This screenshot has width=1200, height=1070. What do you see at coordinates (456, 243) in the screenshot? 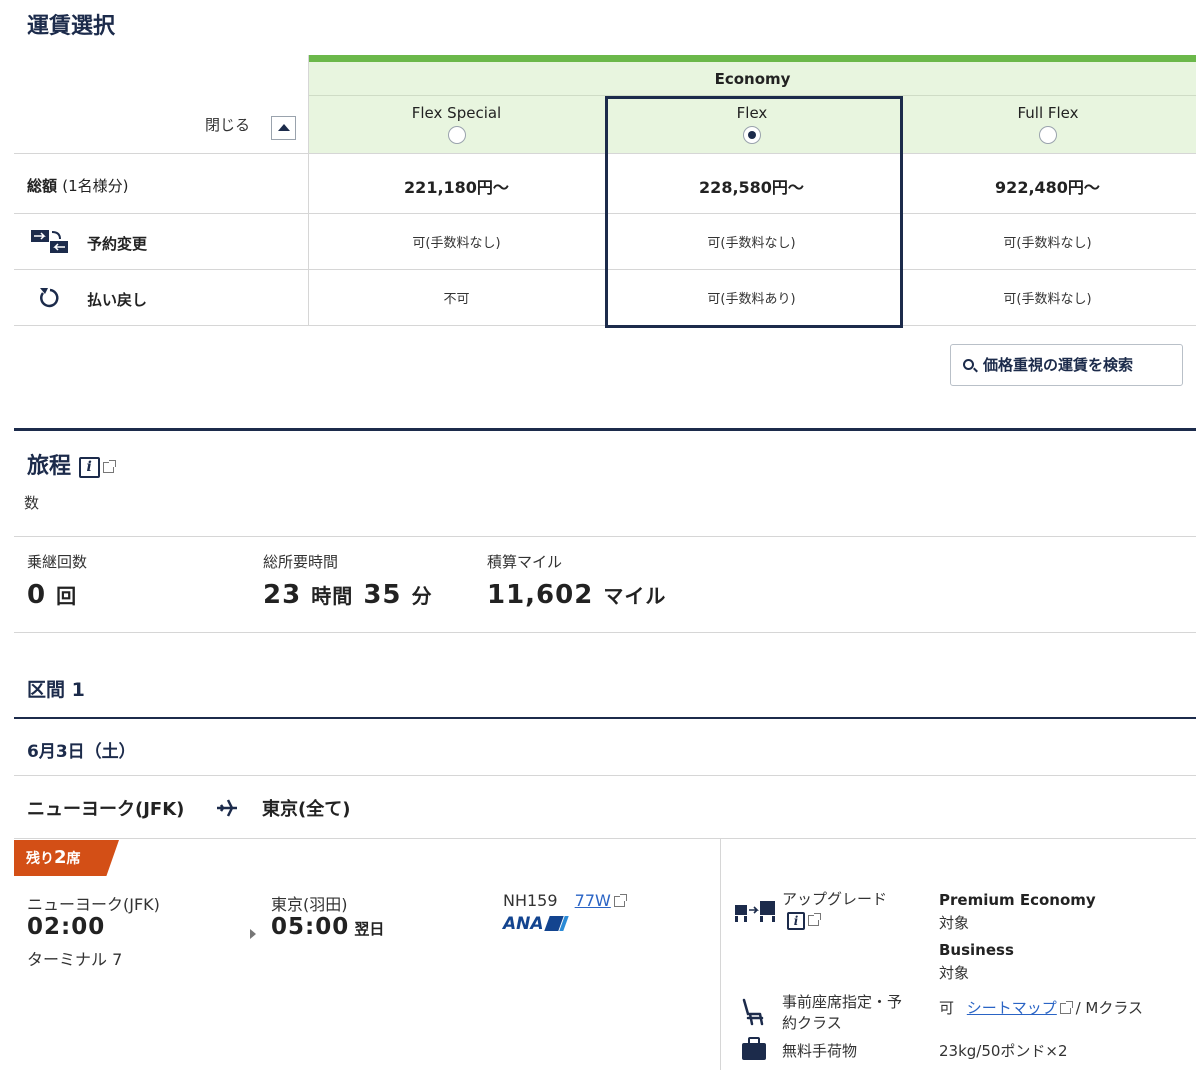
I see `change-flex-special: 可(手数料なし)` at bounding box center [456, 243].